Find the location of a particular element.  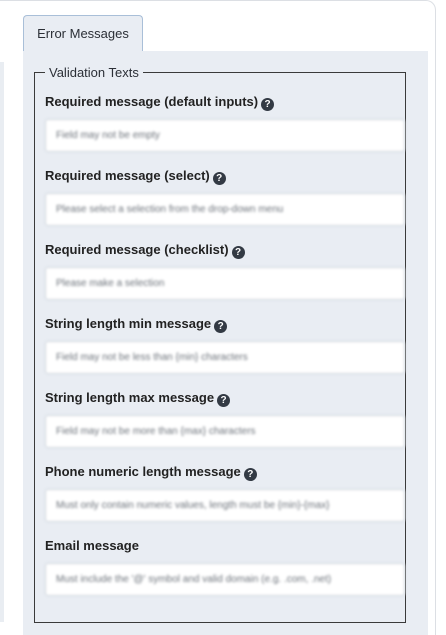

field-email: Email message is located at coordinates (225, 566).